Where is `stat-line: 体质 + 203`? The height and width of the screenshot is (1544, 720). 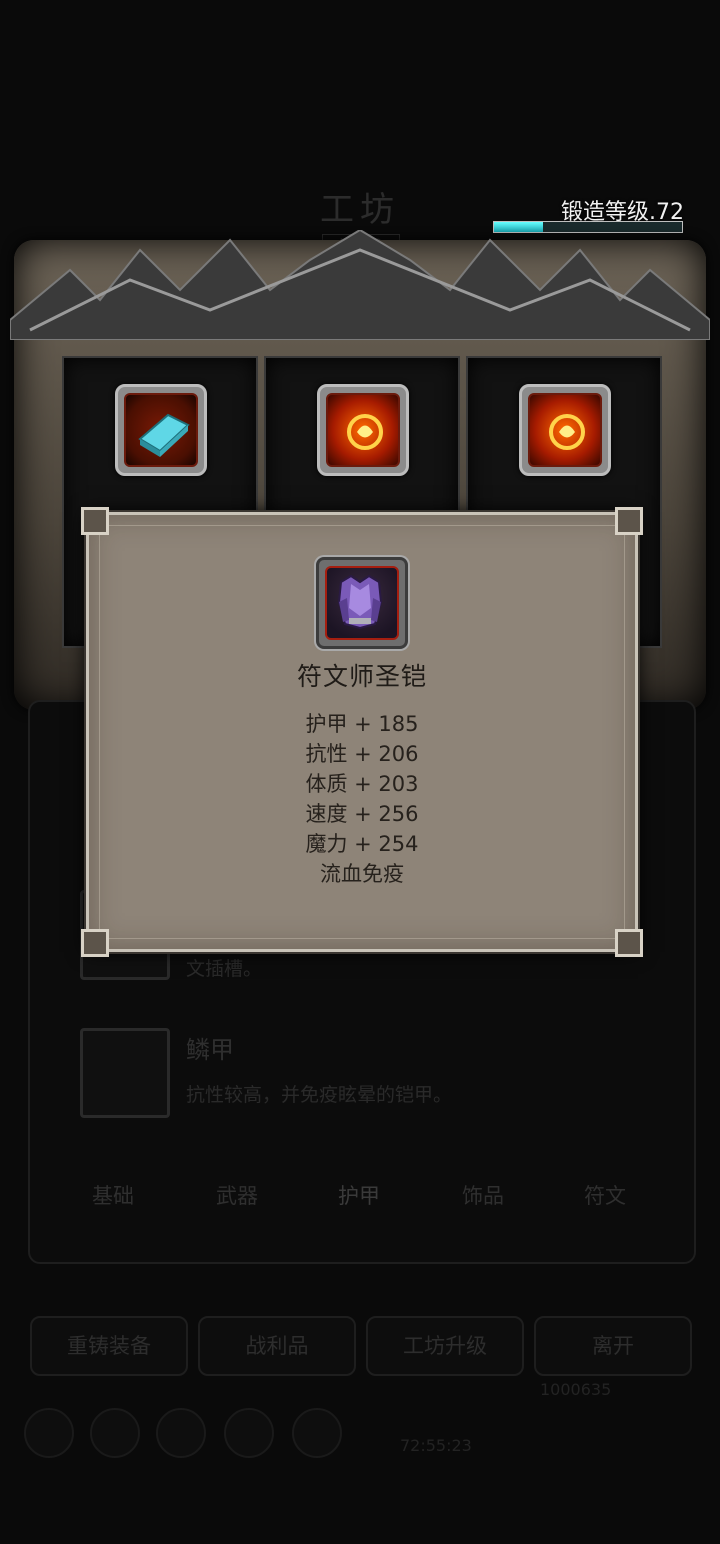
stat-line: 体质 + 203 is located at coordinates (362, 784).